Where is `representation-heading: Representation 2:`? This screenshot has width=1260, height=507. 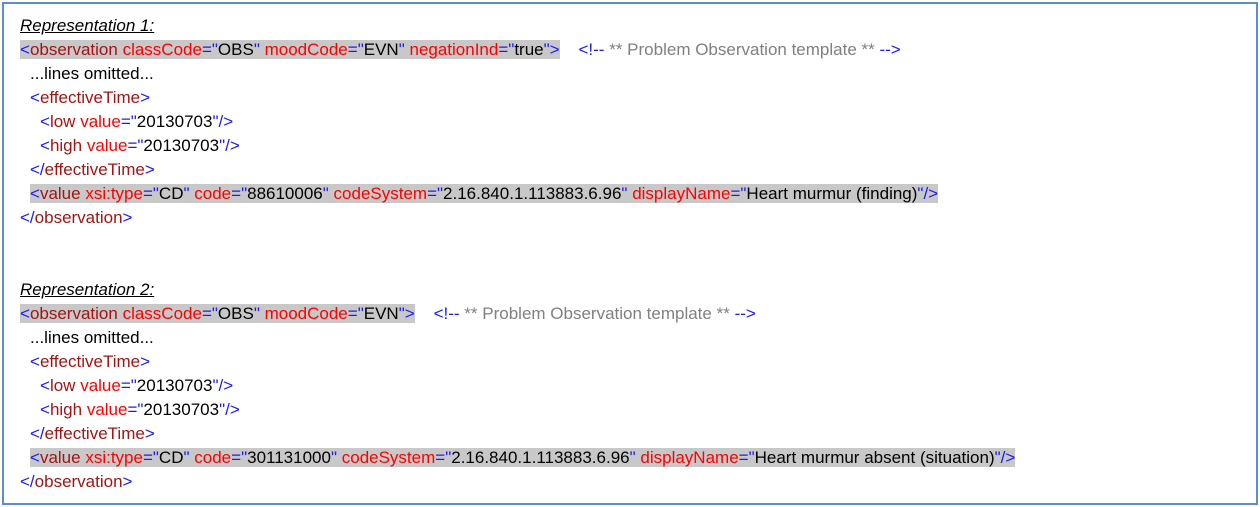
representation-heading: Representation 2: is located at coordinates (87, 289).